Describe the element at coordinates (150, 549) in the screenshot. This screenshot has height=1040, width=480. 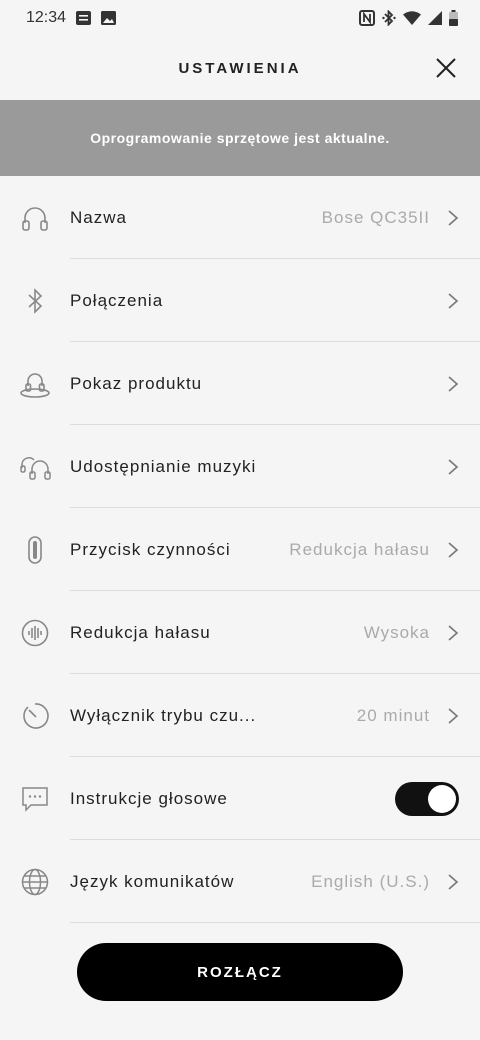
I see `setting-label: Przycisk czynności` at that location.